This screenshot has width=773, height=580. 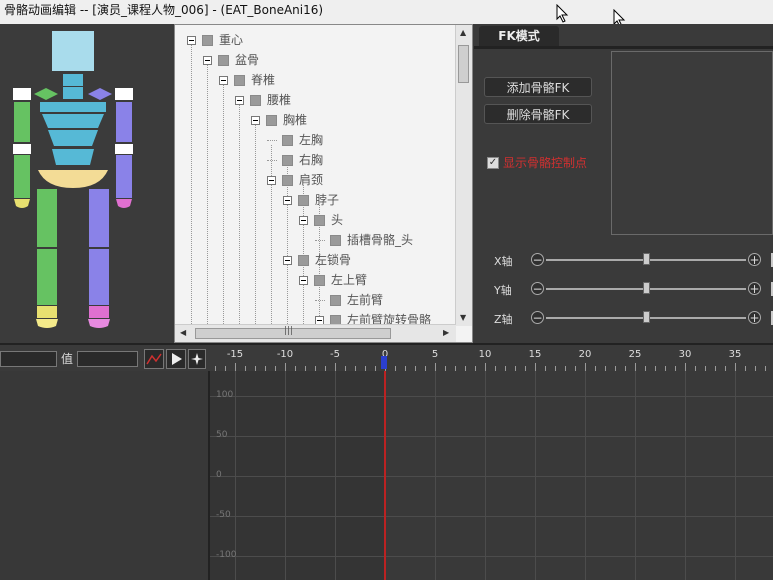 I want to click on tree-node: 脖子, so click(x=311, y=200).